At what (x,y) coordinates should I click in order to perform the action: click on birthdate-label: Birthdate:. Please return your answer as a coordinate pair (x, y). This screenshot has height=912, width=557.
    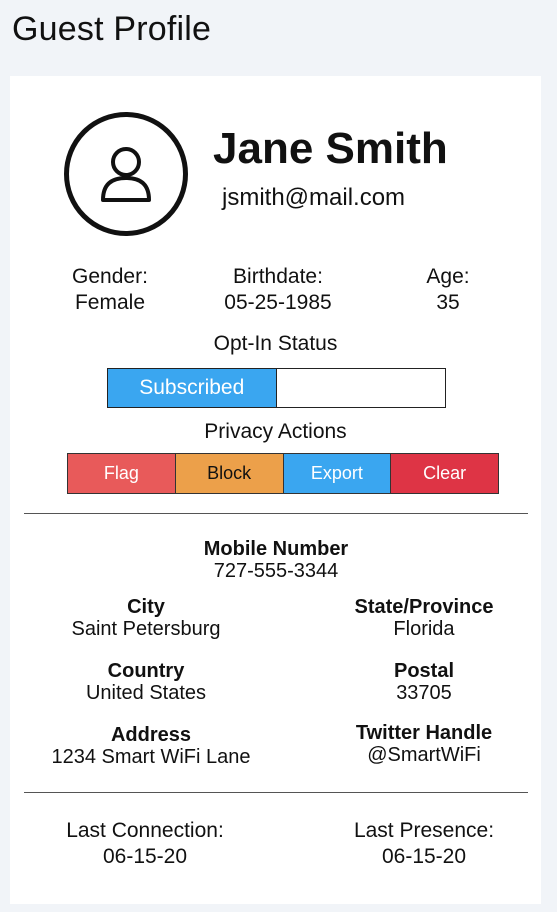
    Looking at the image, I should click on (278, 276).